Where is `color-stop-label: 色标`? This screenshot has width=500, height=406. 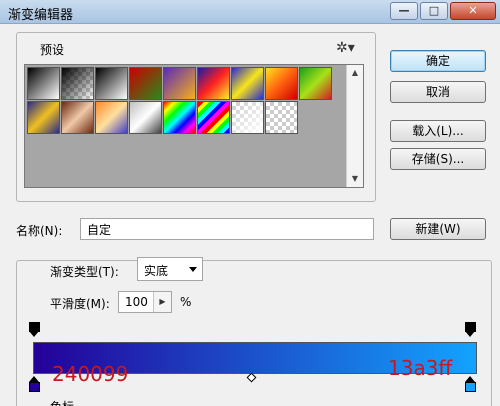
color-stop-label: 色标 is located at coordinates (62, 402).